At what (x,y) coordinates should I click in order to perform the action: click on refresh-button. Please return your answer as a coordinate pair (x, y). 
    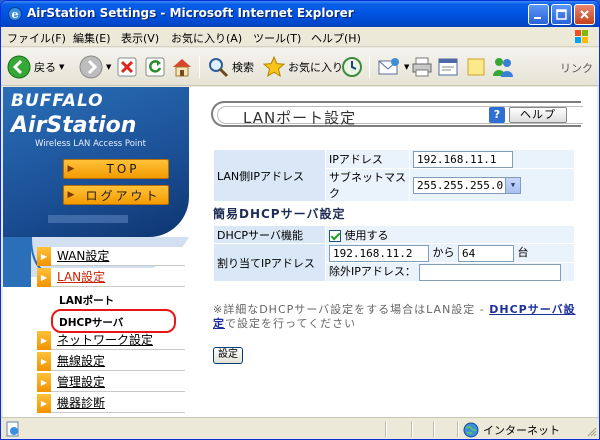
    Looking at the image, I should click on (155, 67).